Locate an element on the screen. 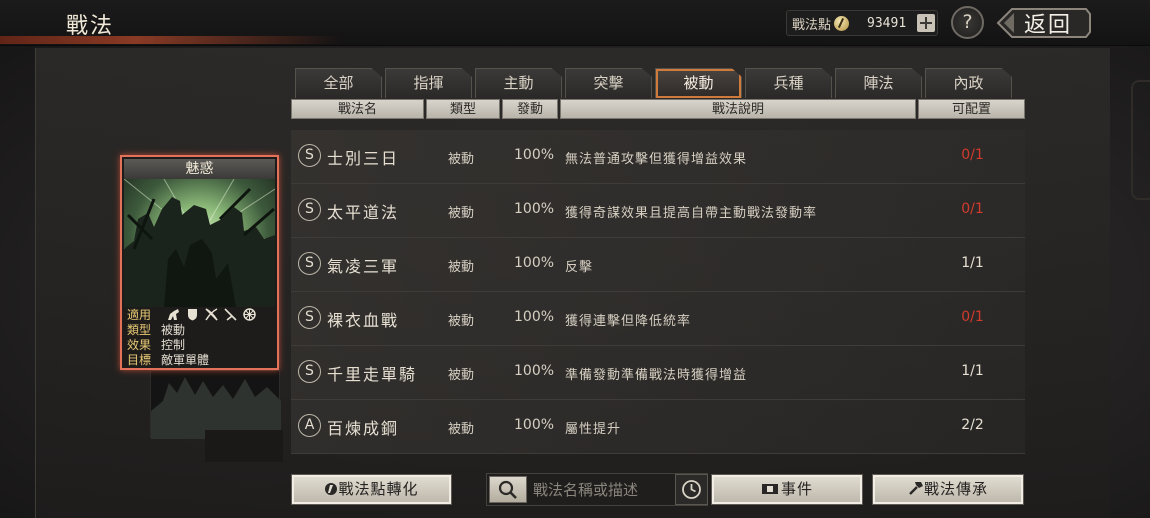 This screenshot has width=1150, height=518. help-button: ? is located at coordinates (967, 22).